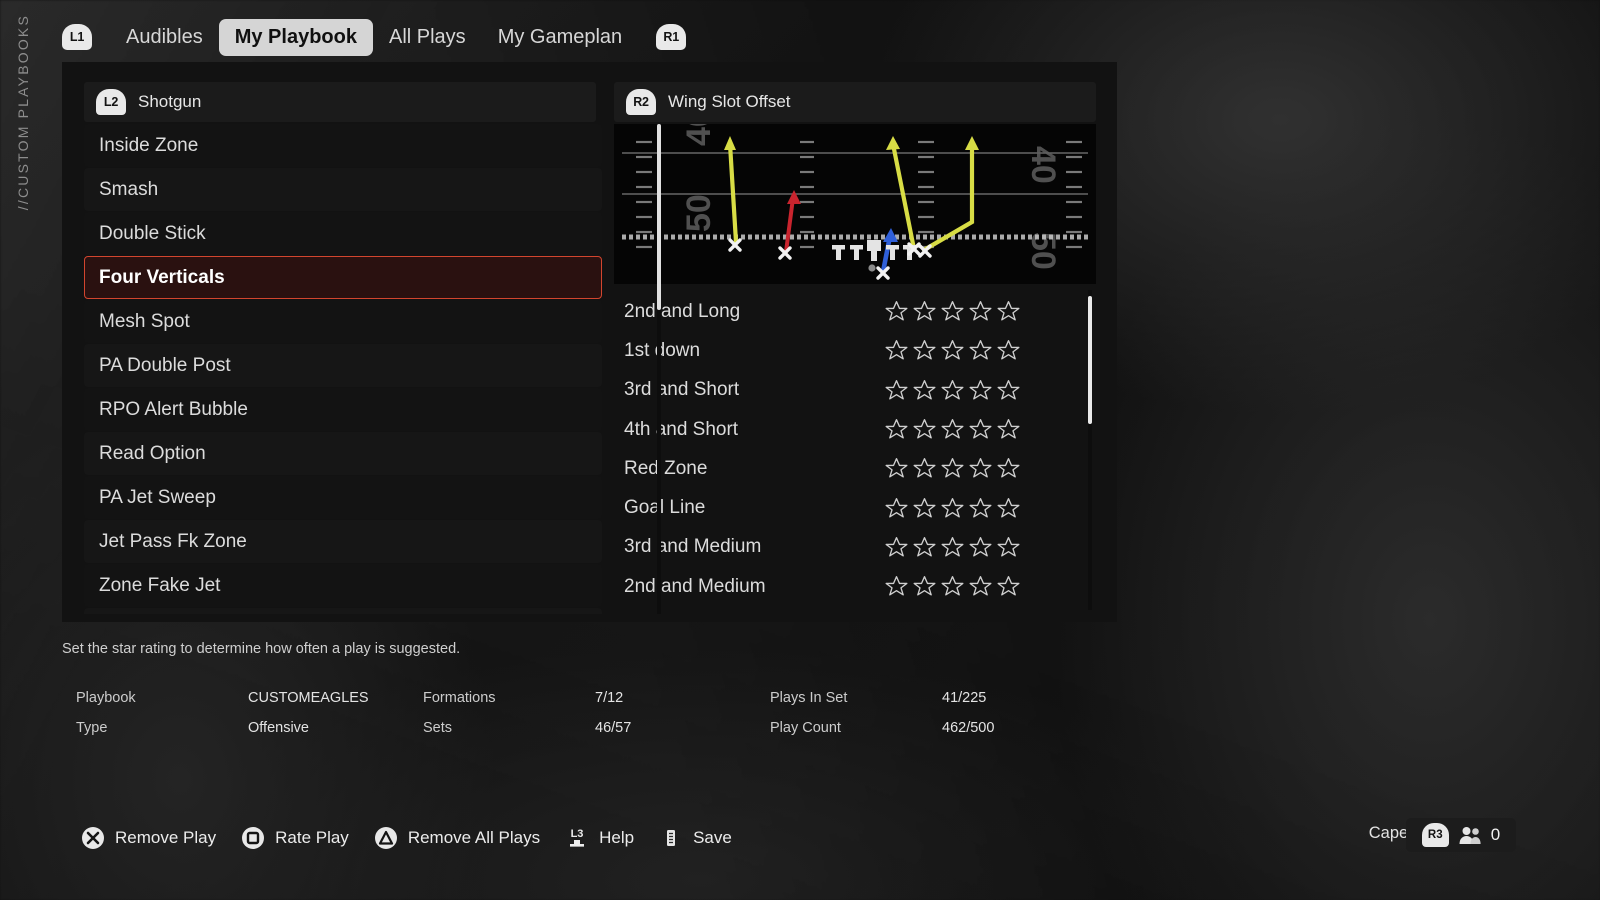 This screenshot has height=900, width=1600. Describe the element at coordinates (343, 189) in the screenshot. I see `play-list-item: Smash` at that location.